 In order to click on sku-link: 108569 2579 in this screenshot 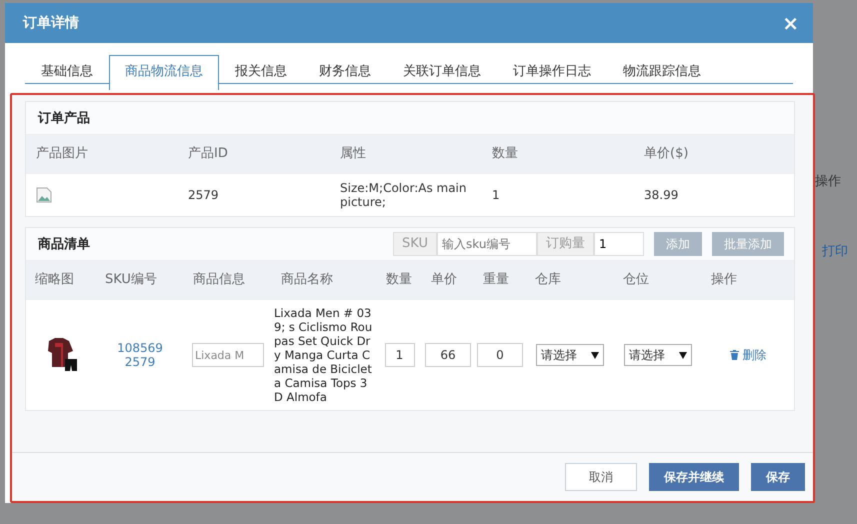, I will do `click(140, 355)`.